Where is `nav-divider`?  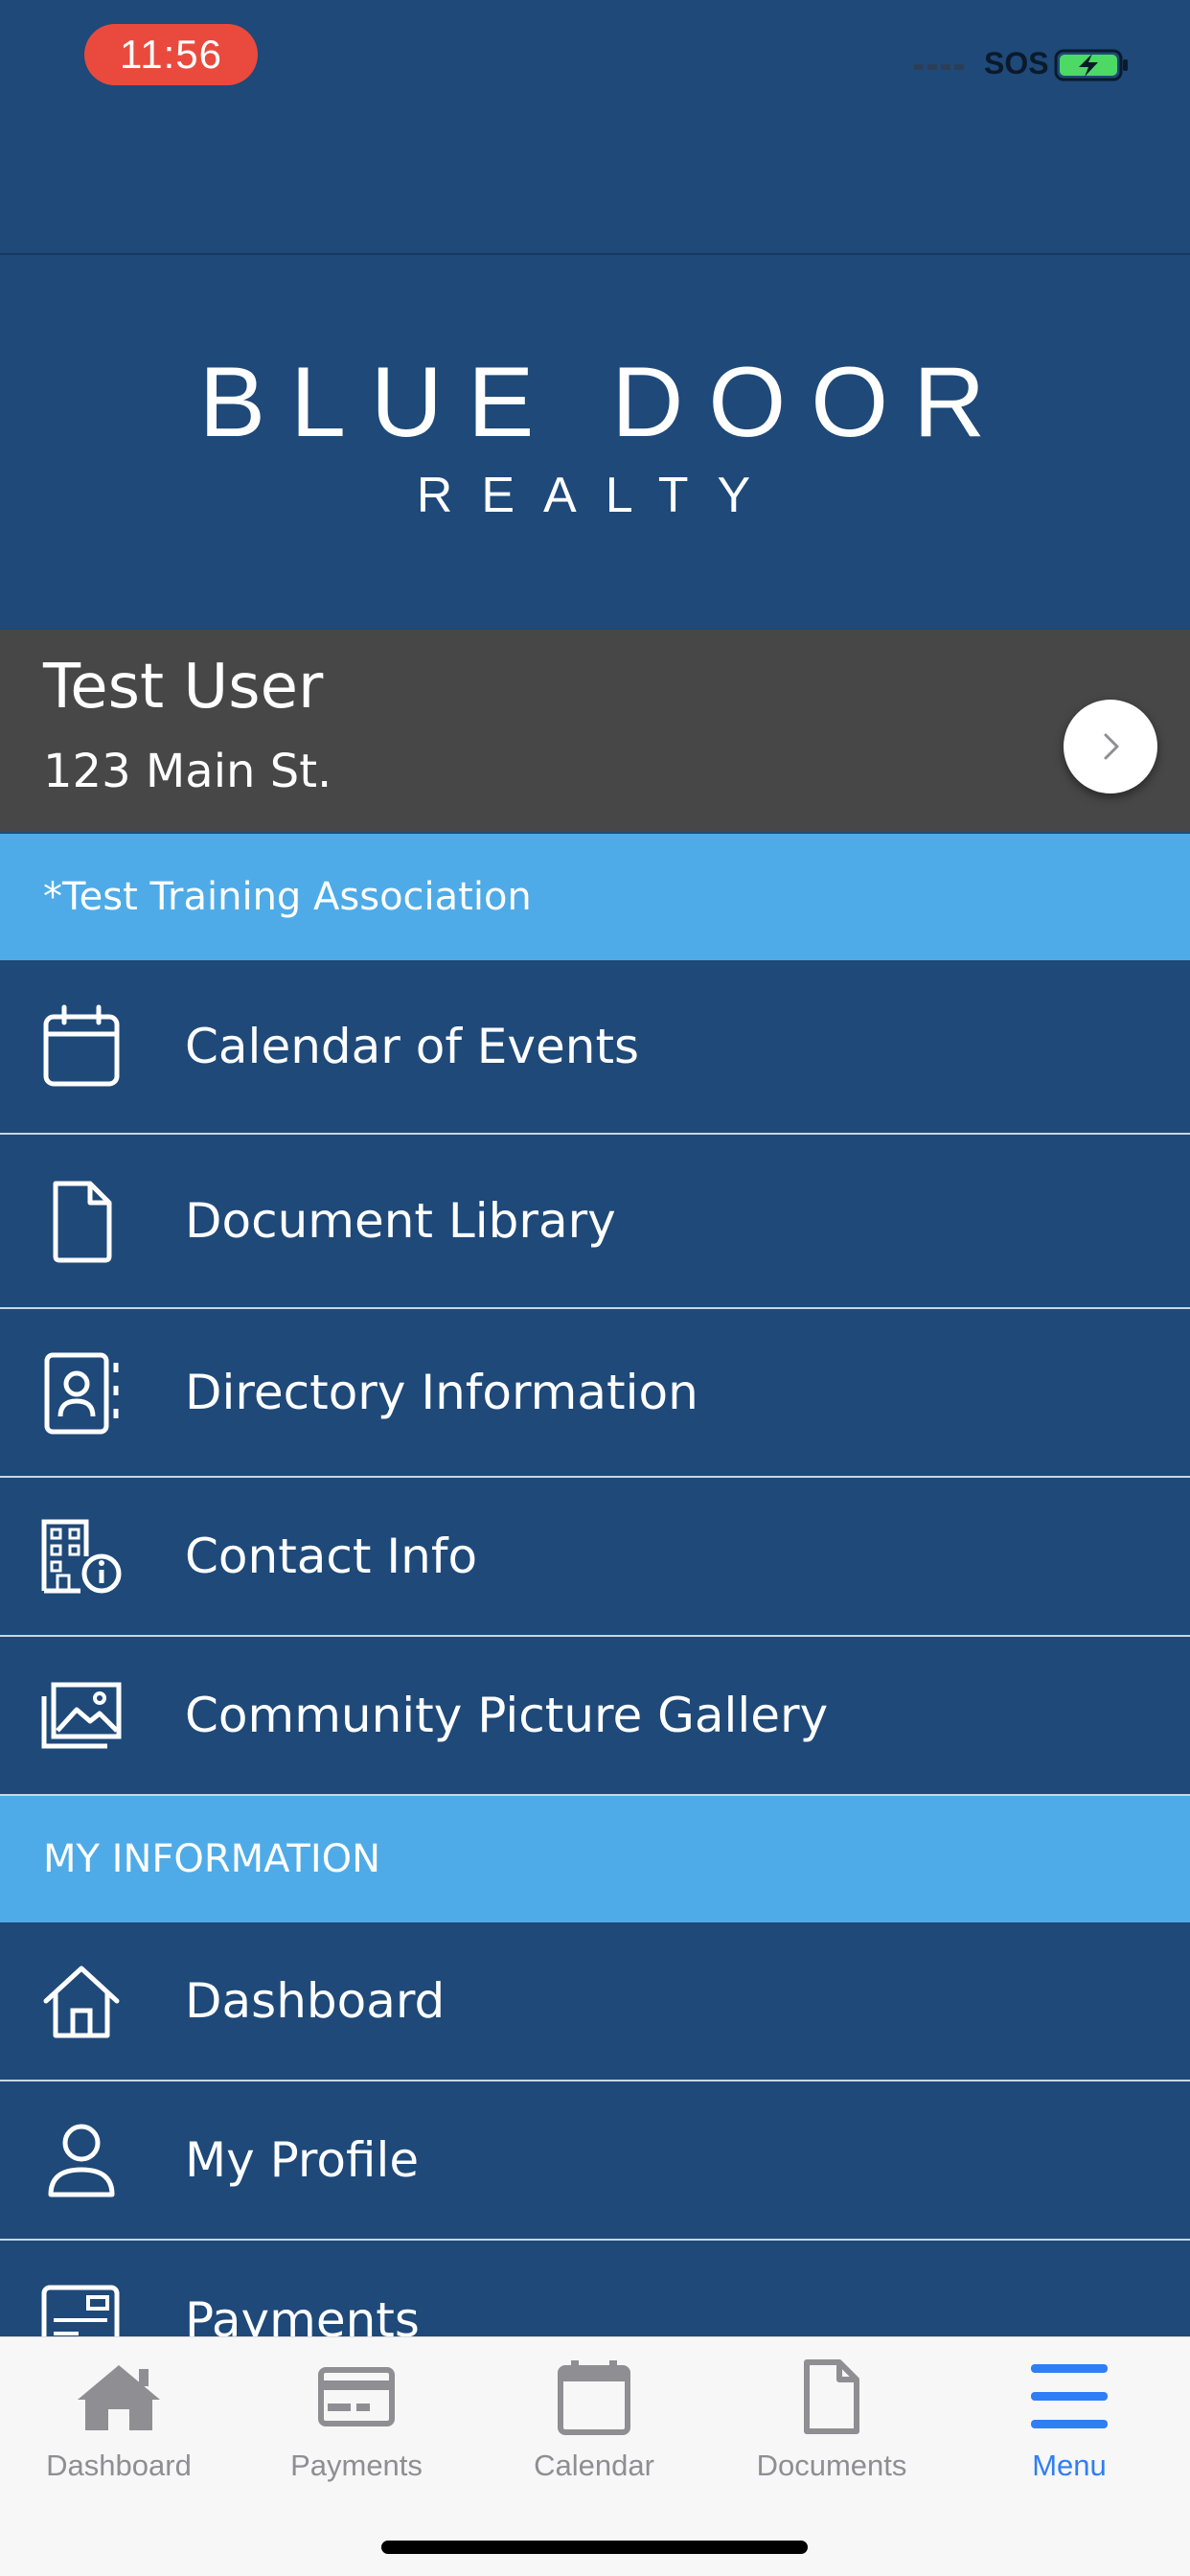 nav-divider is located at coordinates (595, 254).